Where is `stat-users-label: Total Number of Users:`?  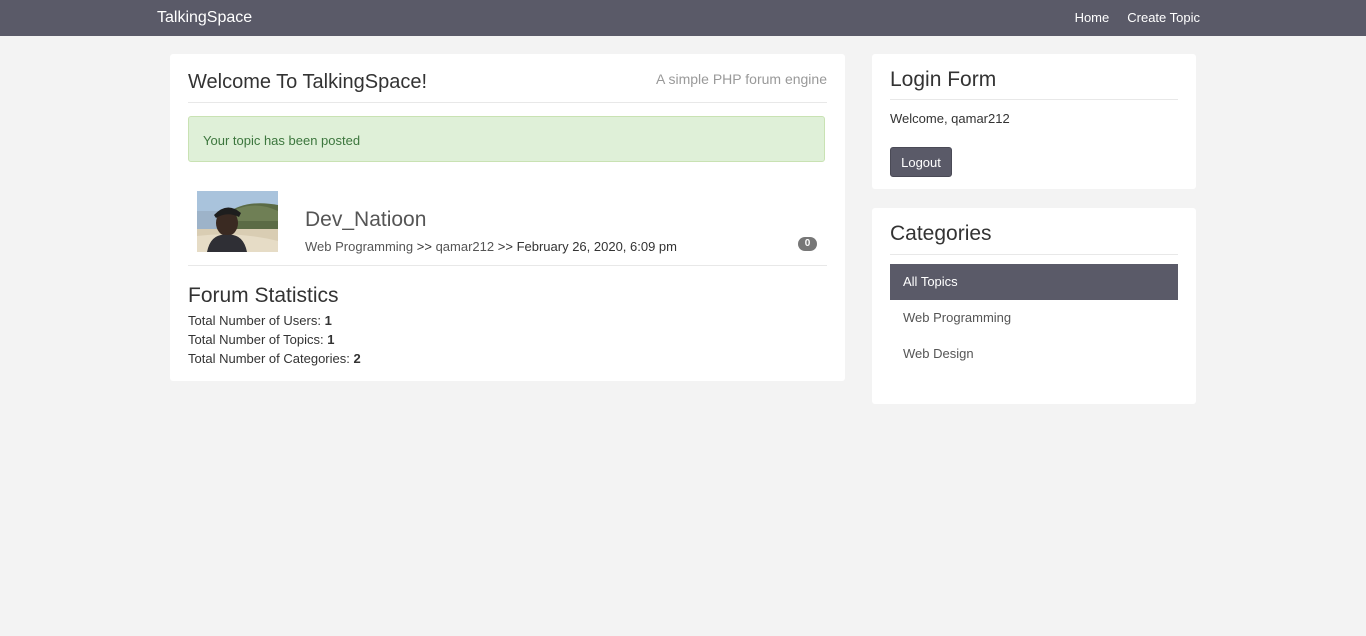 stat-users-label: Total Number of Users: is located at coordinates (254, 320).